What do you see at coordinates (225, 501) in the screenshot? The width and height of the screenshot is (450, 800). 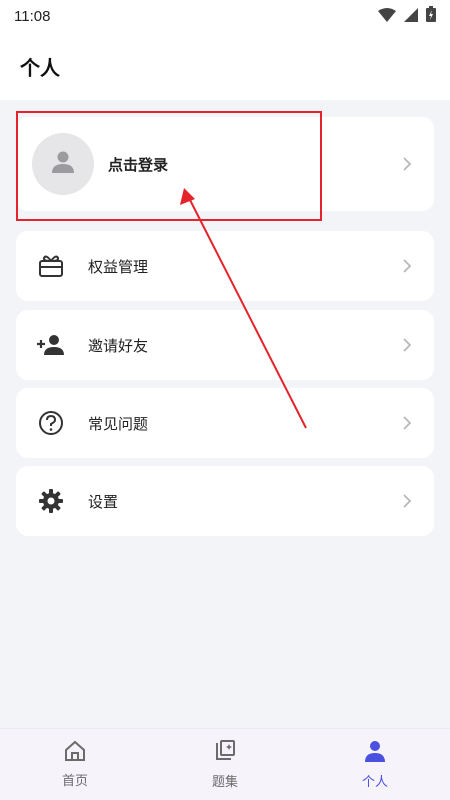 I see `menu-item-settings: 设置` at bounding box center [225, 501].